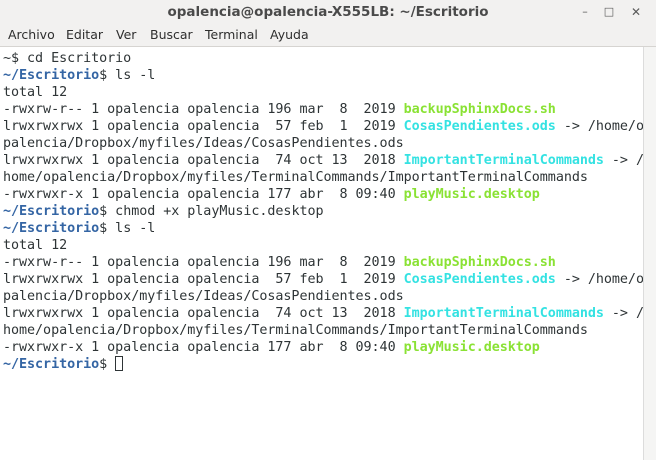  Describe the element at coordinates (289, 35) in the screenshot. I see `menu-ayuda: Ayuda` at that location.